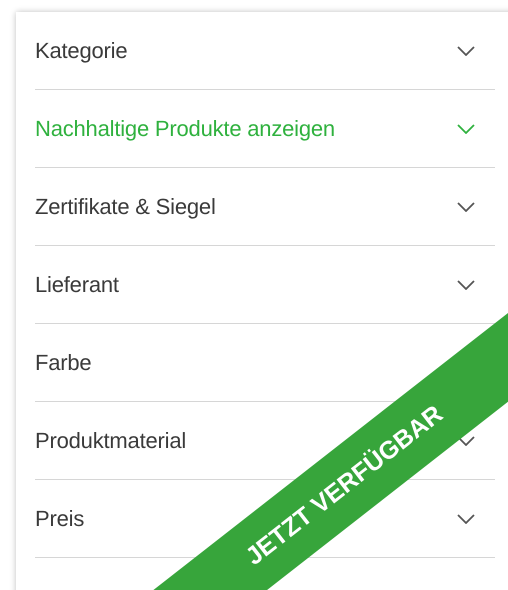 Image resolution: width=508 pixels, height=590 pixels. I want to click on filter-label: Lieferant, so click(77, 285).